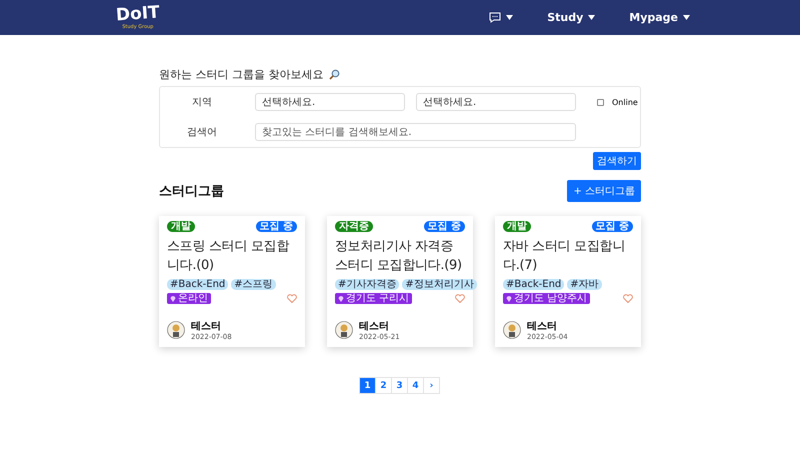 This screenshot has width=800, height=450. What do you see at coordinates (137, 14) in the screenshot?
I see `logo: DoIT` at bounding box center [137, 14].